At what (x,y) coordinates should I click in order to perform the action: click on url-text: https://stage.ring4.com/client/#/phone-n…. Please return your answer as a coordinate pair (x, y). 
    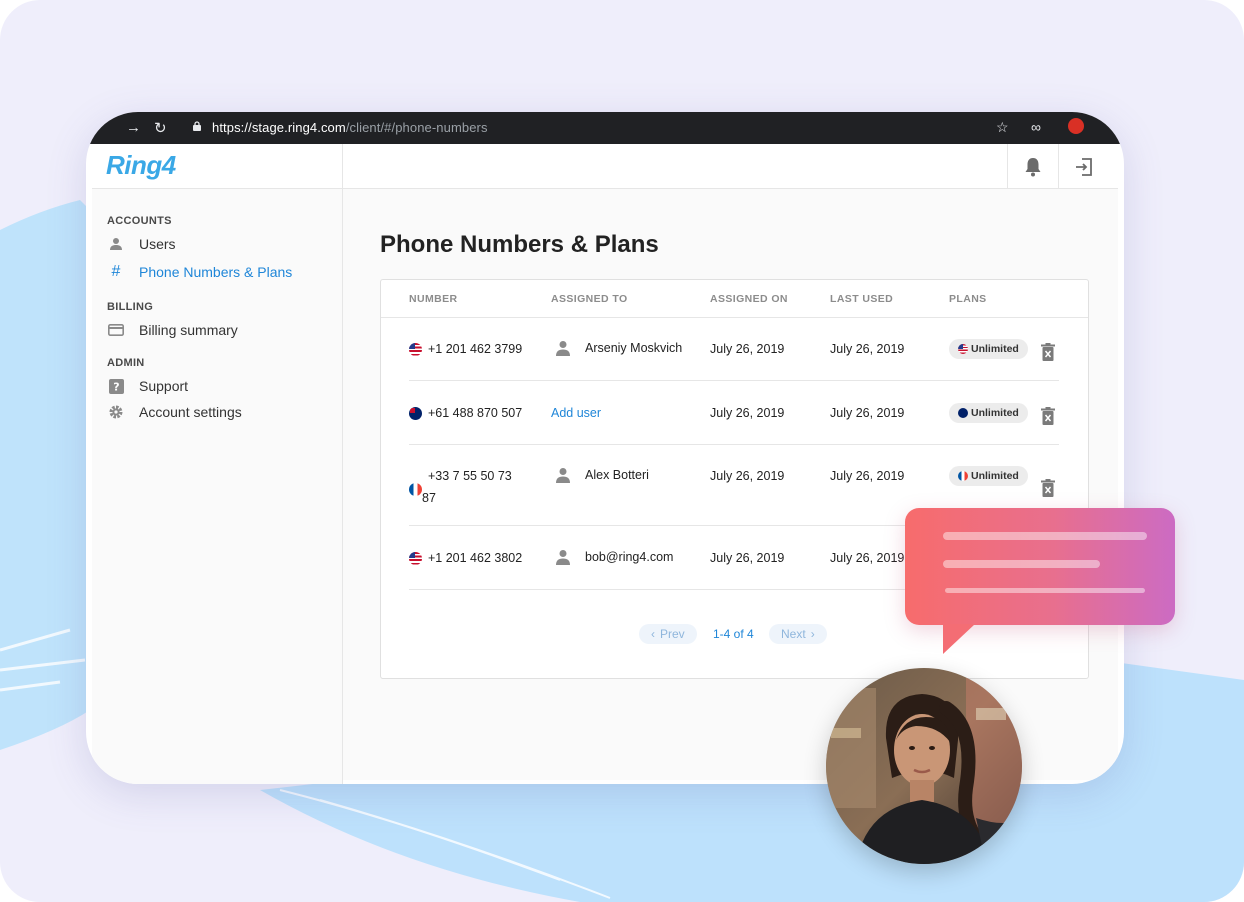
    Looking at the image, I should click on (350, 127).